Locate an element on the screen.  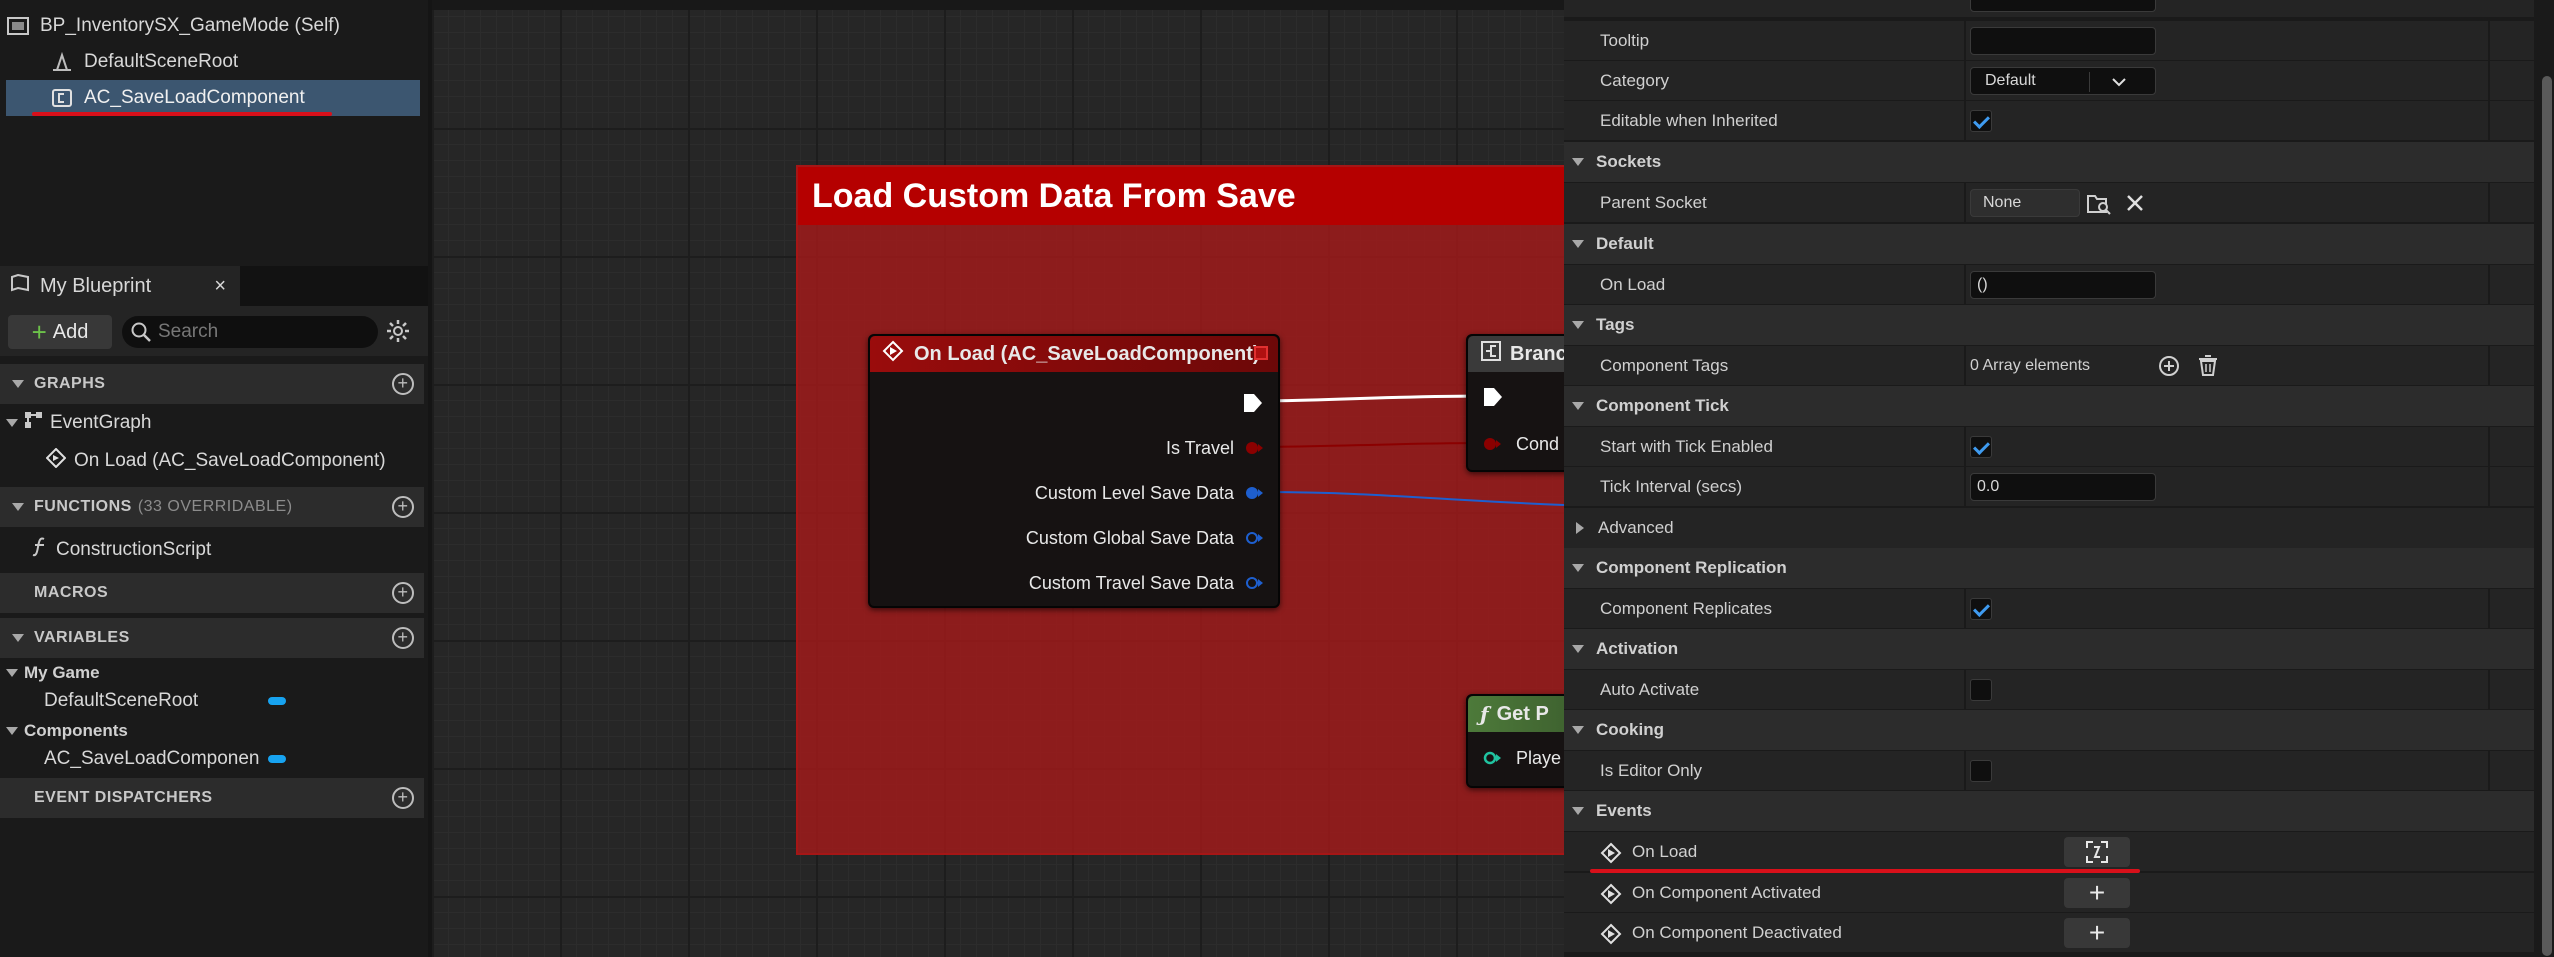
pin-label-custom-travel-save-data: Custom Travel Save Data is located at coordinates (1131, 583).